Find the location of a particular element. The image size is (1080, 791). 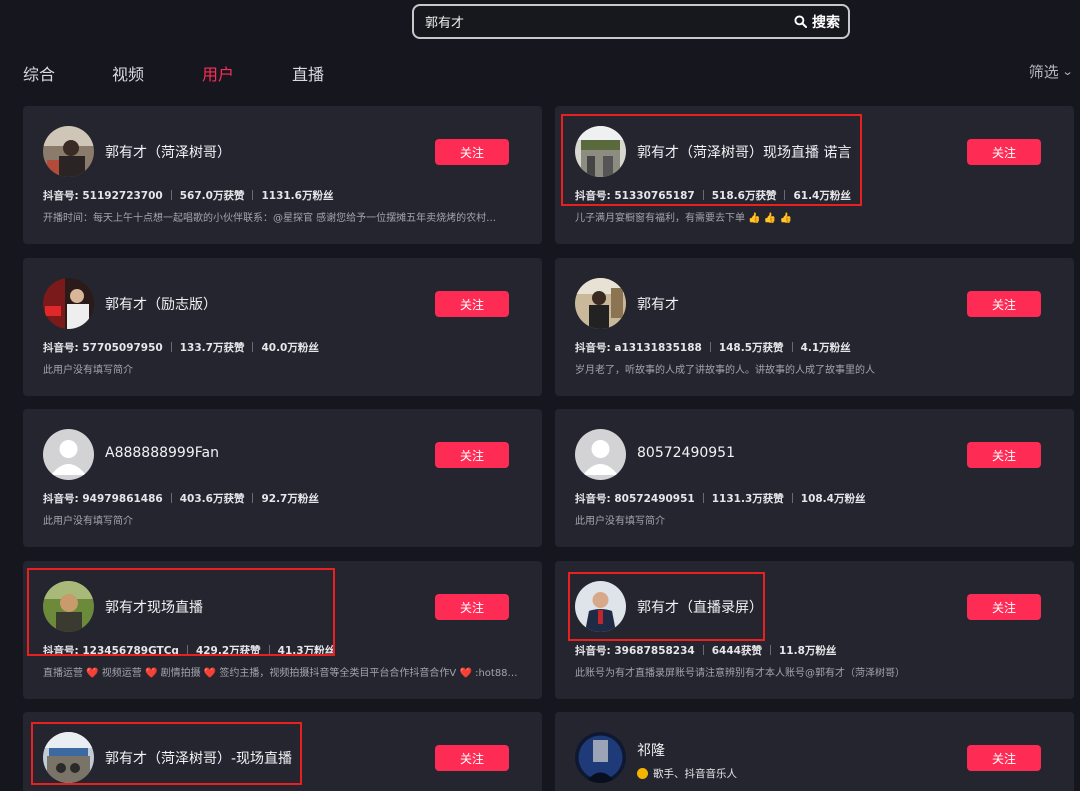

user-id: 抖音号: 51330765187 is located at coordinates (635, 196).